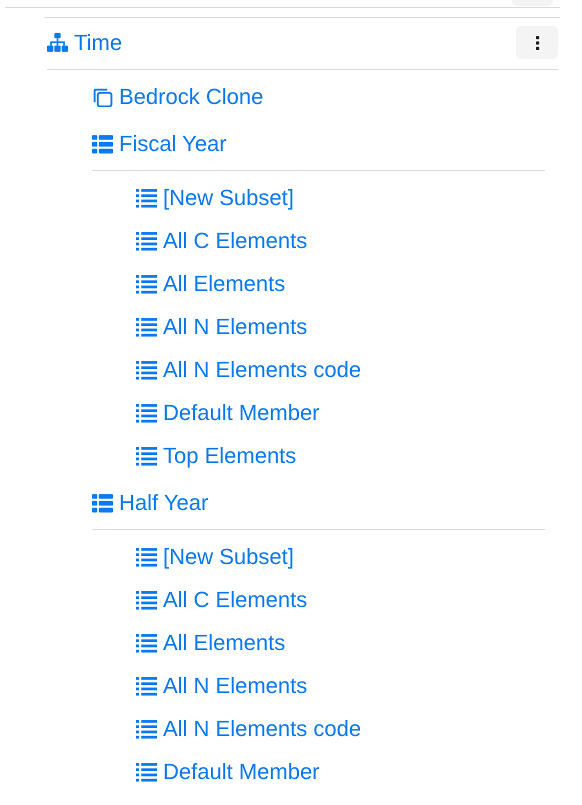 The height and width of the screenshot is (805, 582). I want to click on tree-item: Top Elements, so click(216, 455).